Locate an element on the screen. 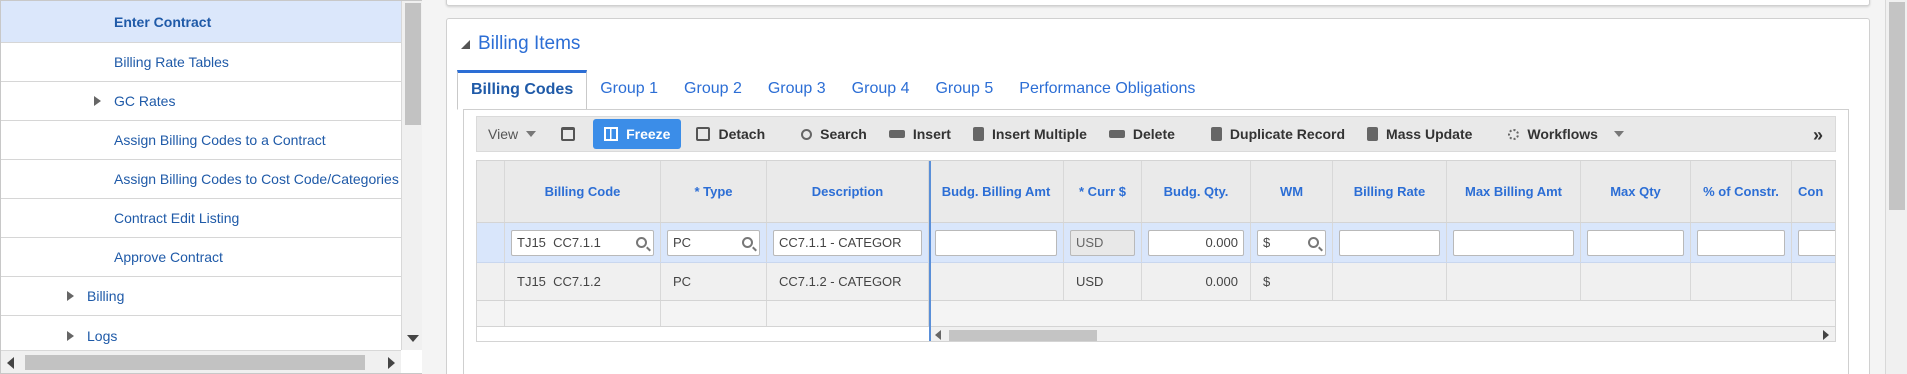 This screenshot has width=1907, height=374. max-qty-input is located at coordinates (1635, 242).